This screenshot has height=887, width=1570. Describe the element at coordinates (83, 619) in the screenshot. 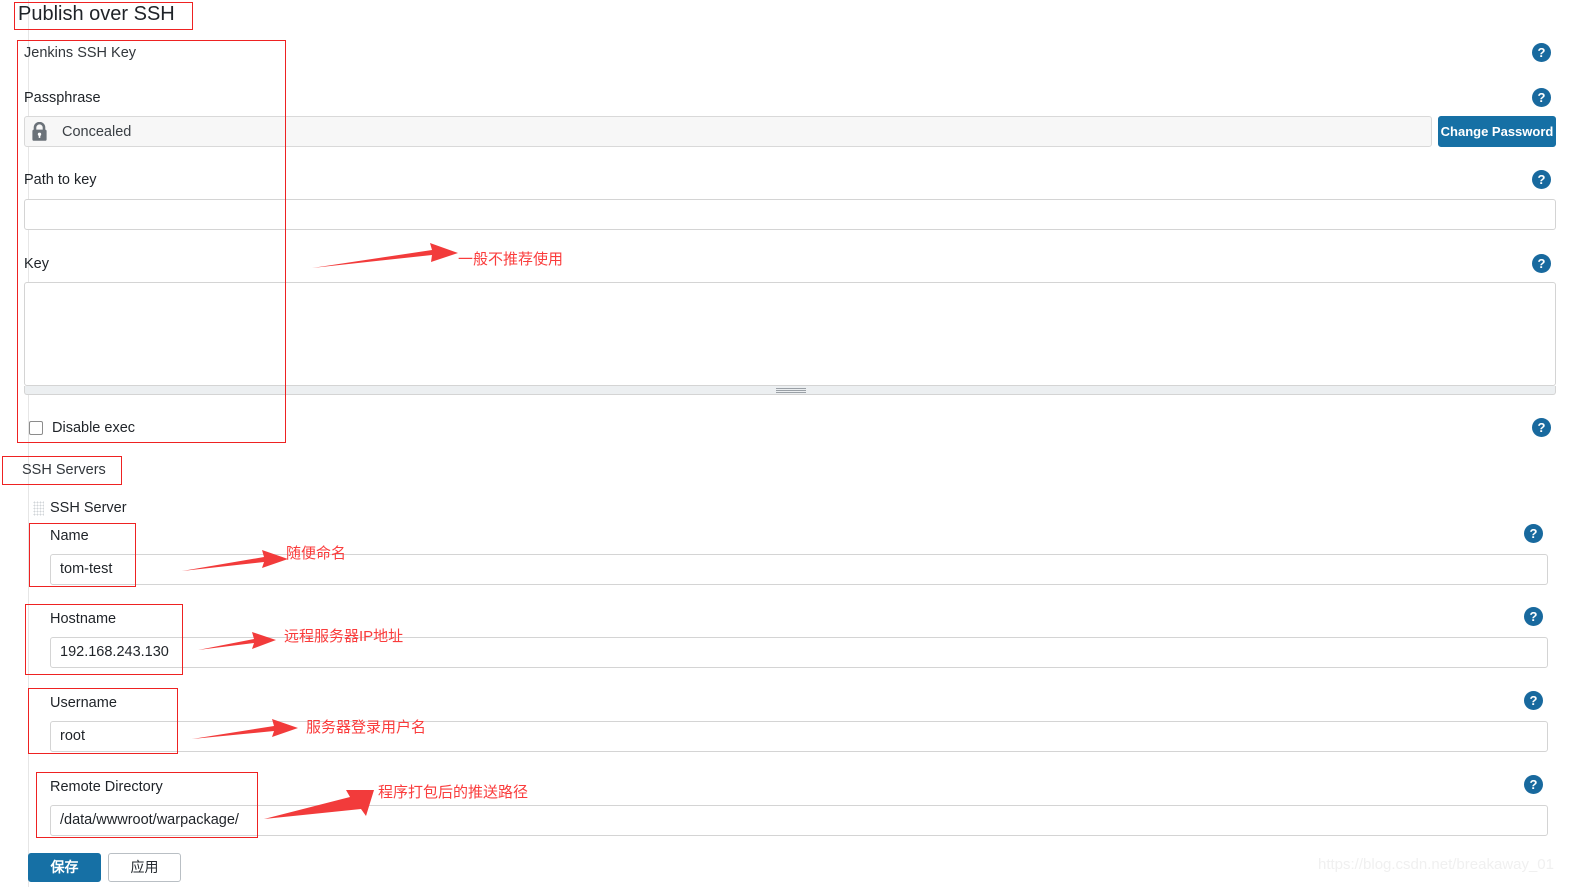

I see `hostname-label: Hostname` at that location.